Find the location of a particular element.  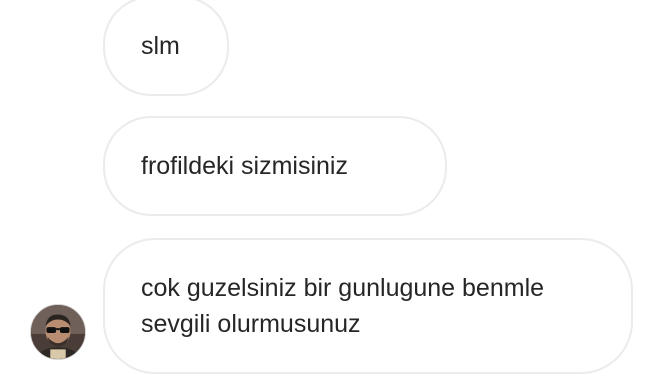

sender-avatar is located at coordinates (58, 332).